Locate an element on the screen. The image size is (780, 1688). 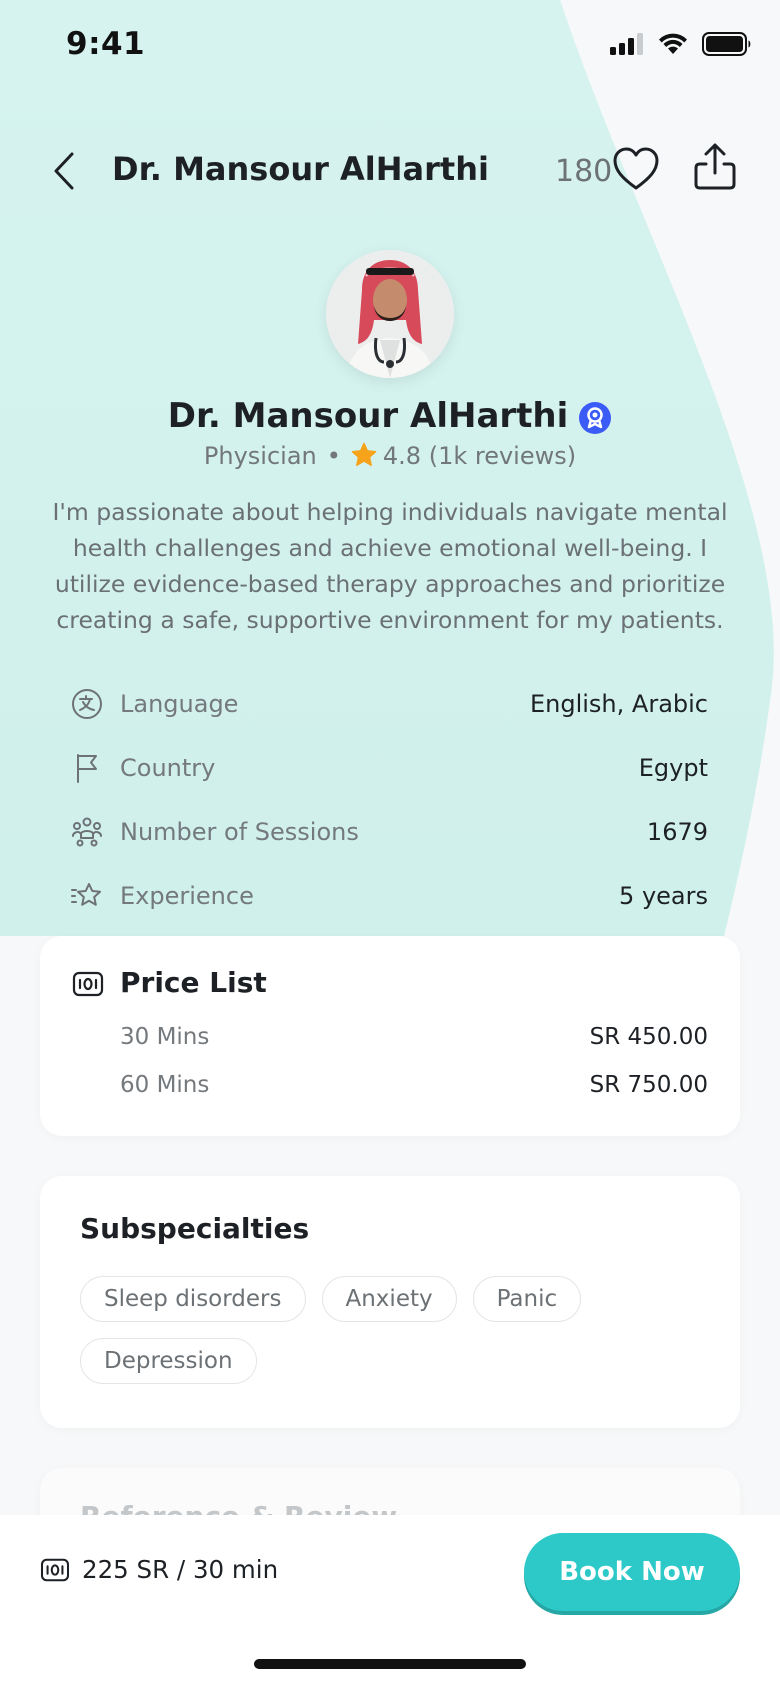
specialty: Physician is located at coordinates (260, 456).